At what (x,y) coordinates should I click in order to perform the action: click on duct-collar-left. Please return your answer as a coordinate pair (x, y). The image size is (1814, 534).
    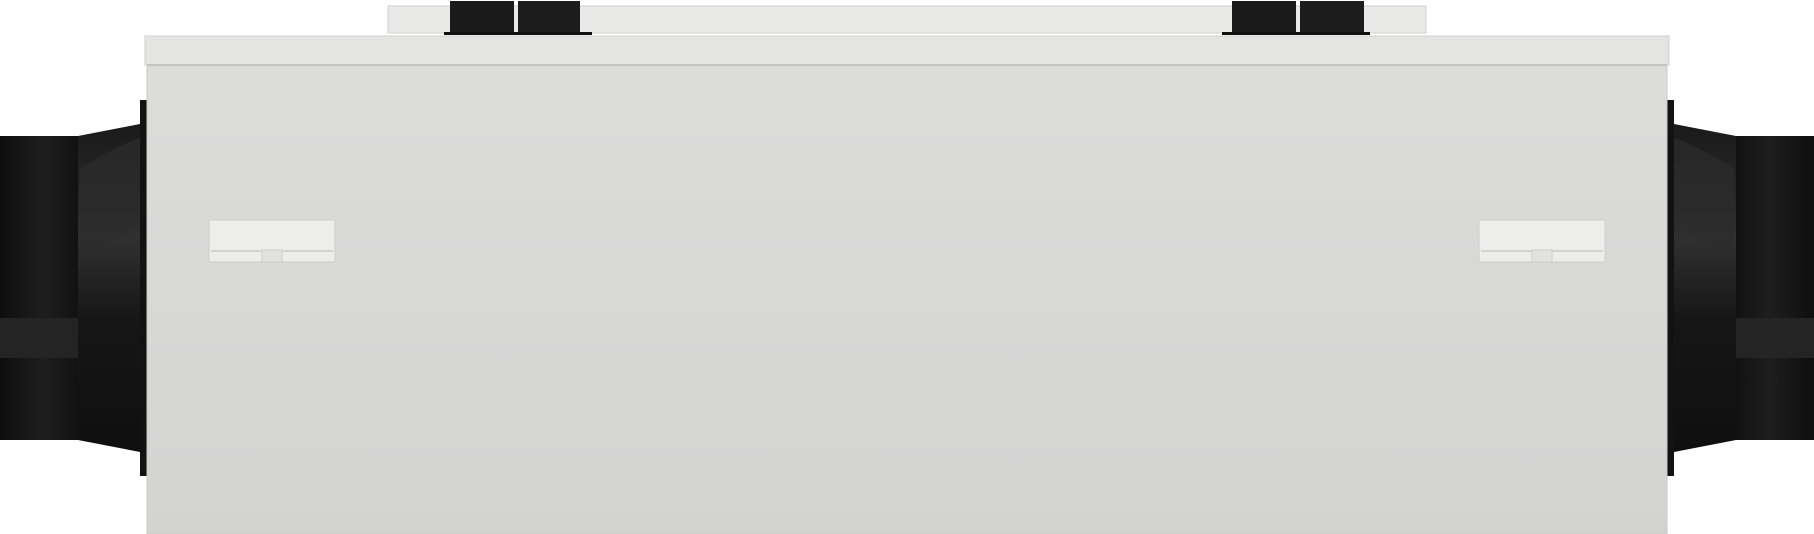
    Looking at the image, I should click on (73, 288).